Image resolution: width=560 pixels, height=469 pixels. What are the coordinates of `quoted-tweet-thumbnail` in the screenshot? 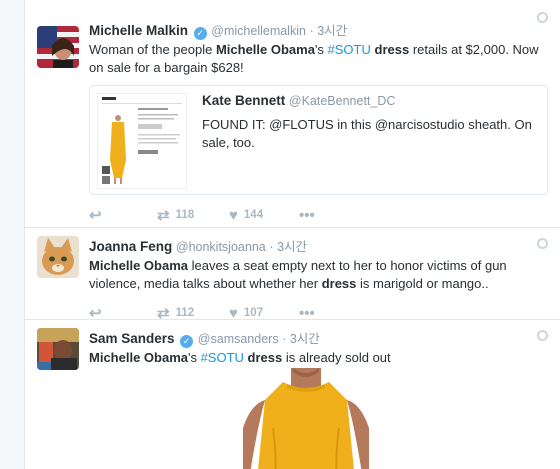 It's located at (142, 141).